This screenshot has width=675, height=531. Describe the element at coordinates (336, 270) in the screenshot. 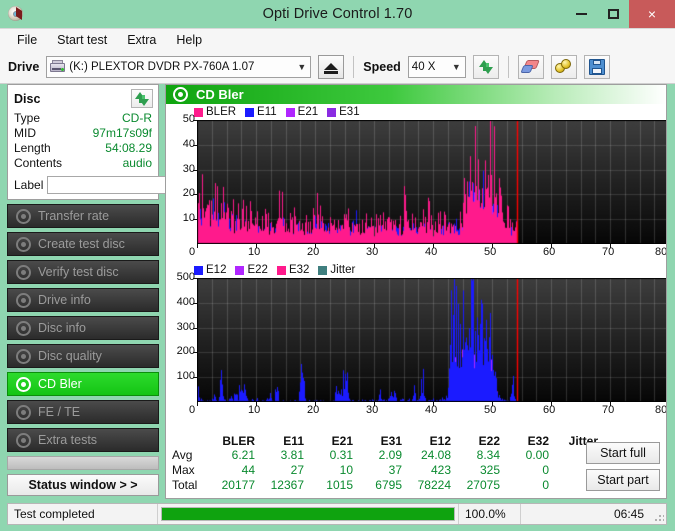

I see `legend-item: Jitter` at that location.